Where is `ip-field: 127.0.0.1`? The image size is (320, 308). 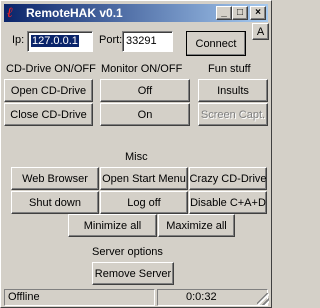
ip-field: 127.0.0.1 is located at coordinates (60, 41).